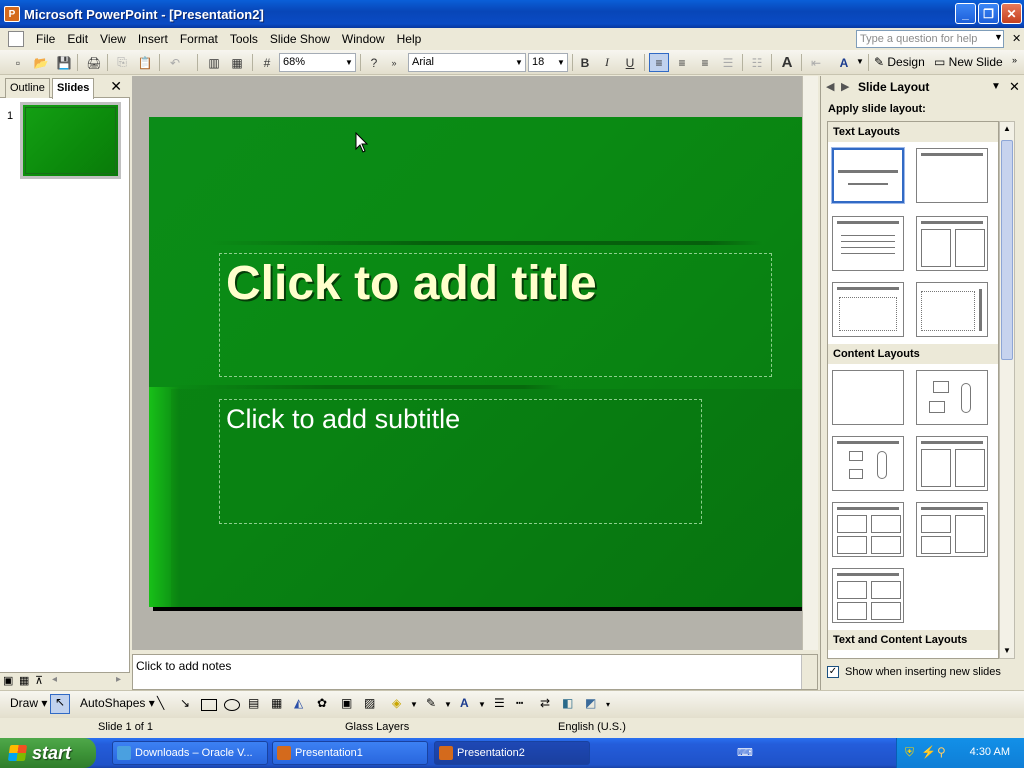  What do you see at coordinates (396, 703) in the screenshot?
I see `fill-color-icon: ◈` at bounding box center [396, 703].